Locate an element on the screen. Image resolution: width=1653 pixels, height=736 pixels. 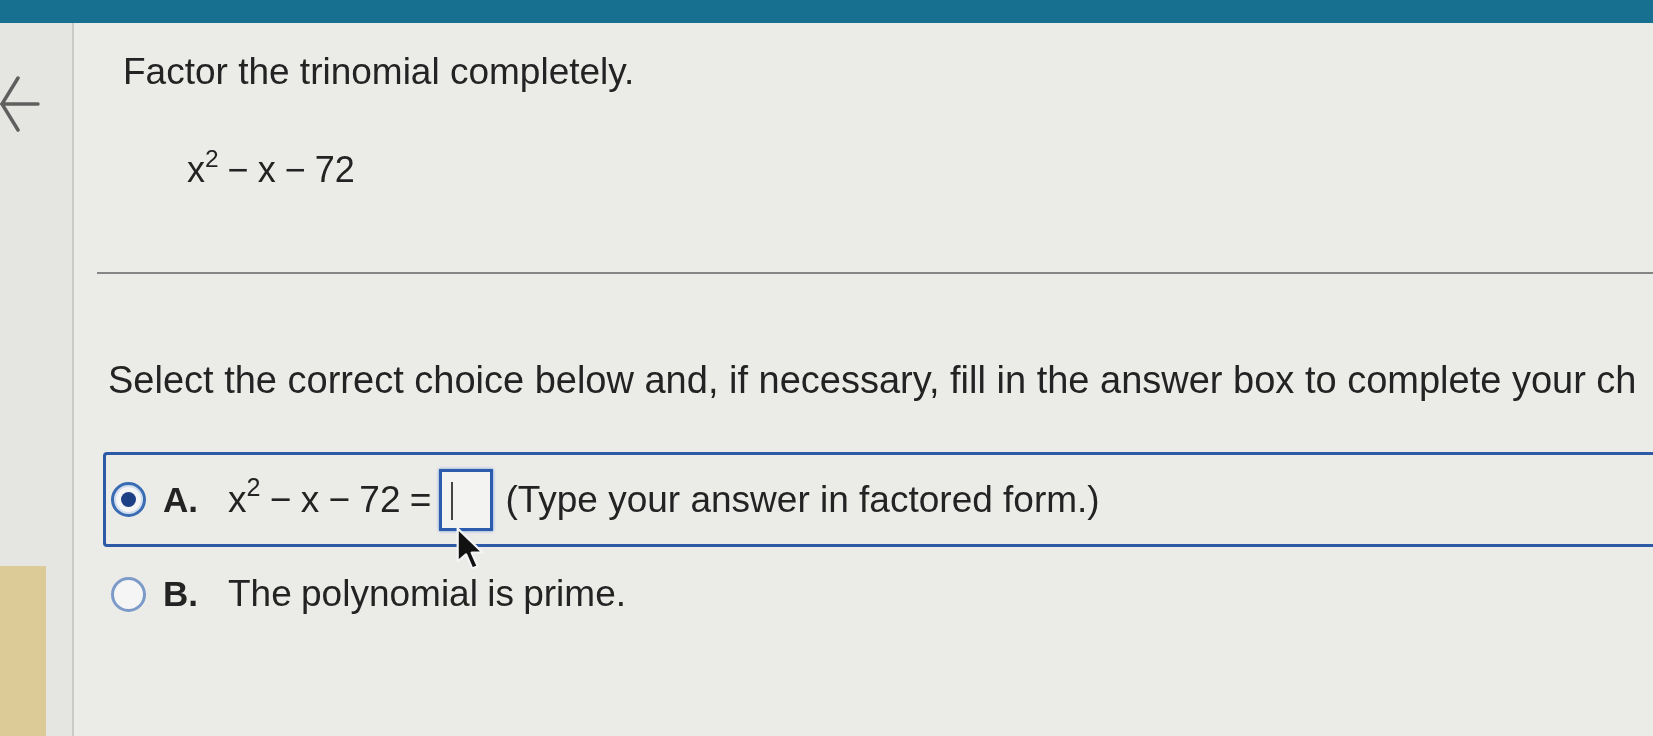
choice-text: The polynomial is prime. is located at coordinates (427, 594).